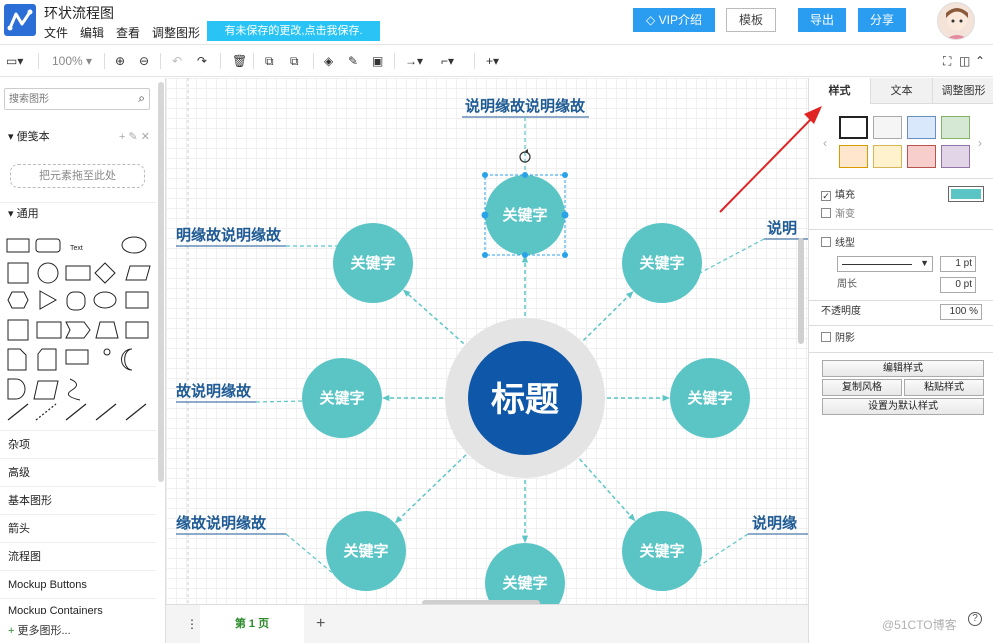 The image size is (993, 643). Describe the element at coordinates (92, 32) in the screenshot. I see `menu-edit: 编辑` at that location.